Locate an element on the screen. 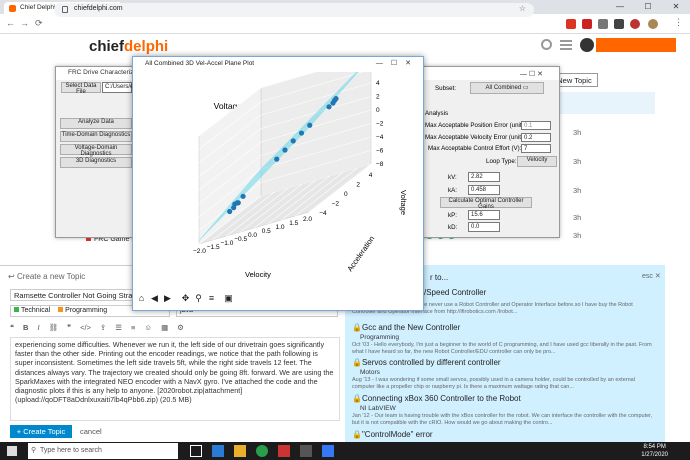 The width and height of the screenshot is (690, 460). numbered-list-icon: ≡ is located at coordinates (133, 327).